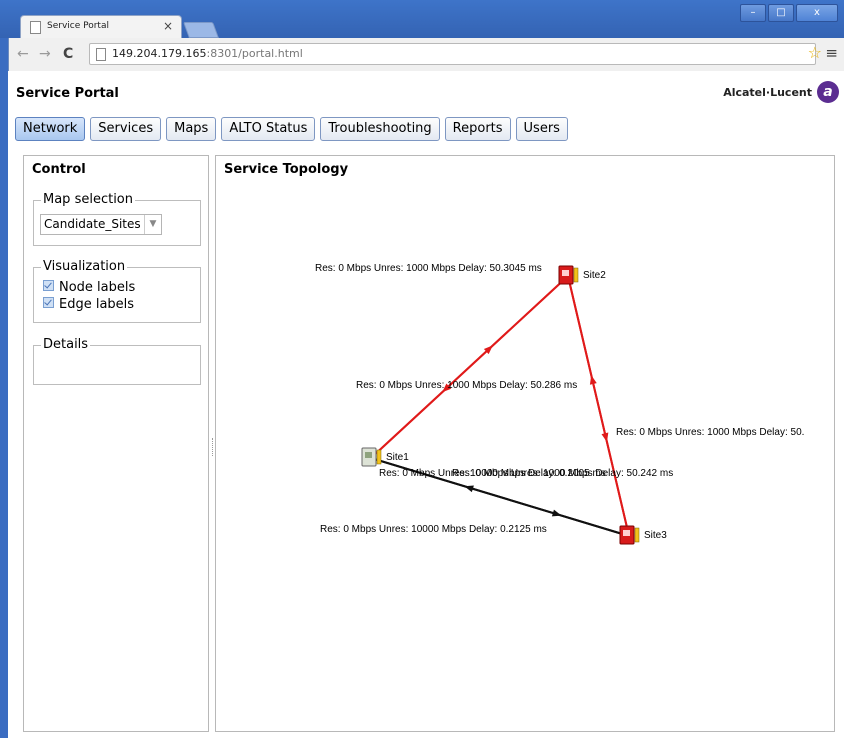  Describe the element at coordinates (598, 406) in the screenshot. I see `edge-site3-site2` at that location.